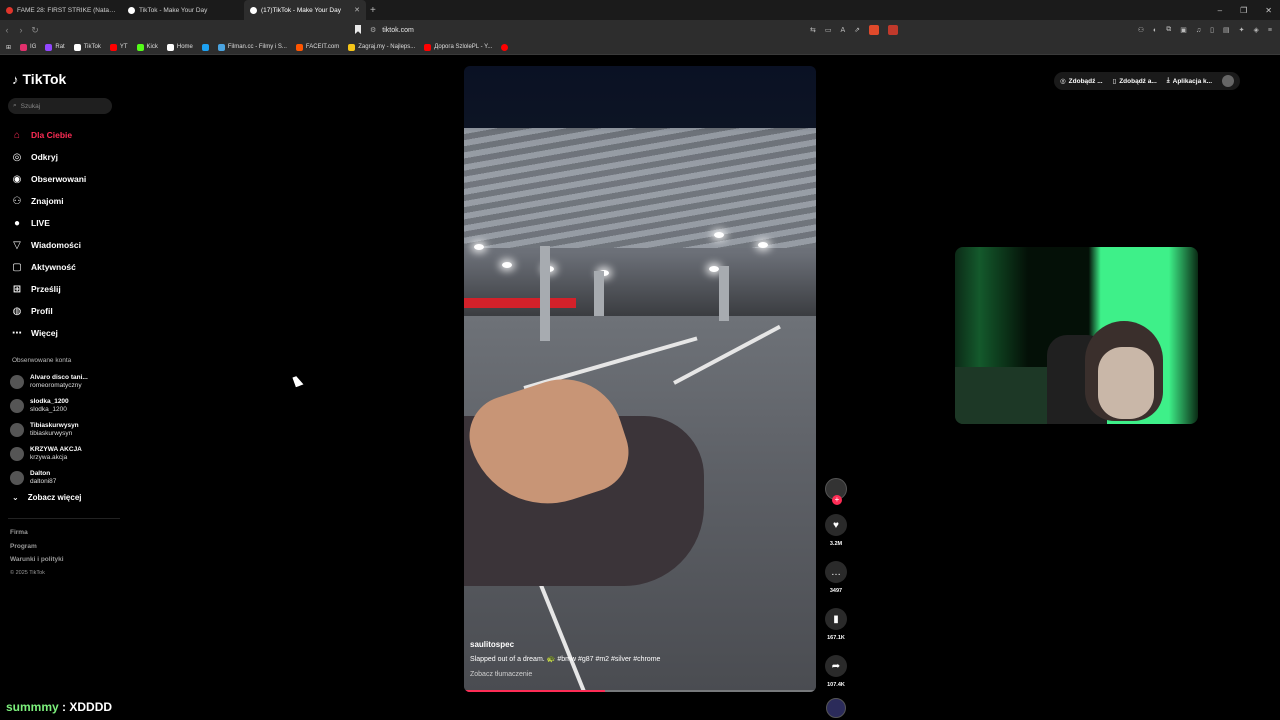  What do you see at coordinates (65, 245) in the screenshot?
I see `nav-item-messages: ▽ Wiadomości` at bounding box center [65, 245].